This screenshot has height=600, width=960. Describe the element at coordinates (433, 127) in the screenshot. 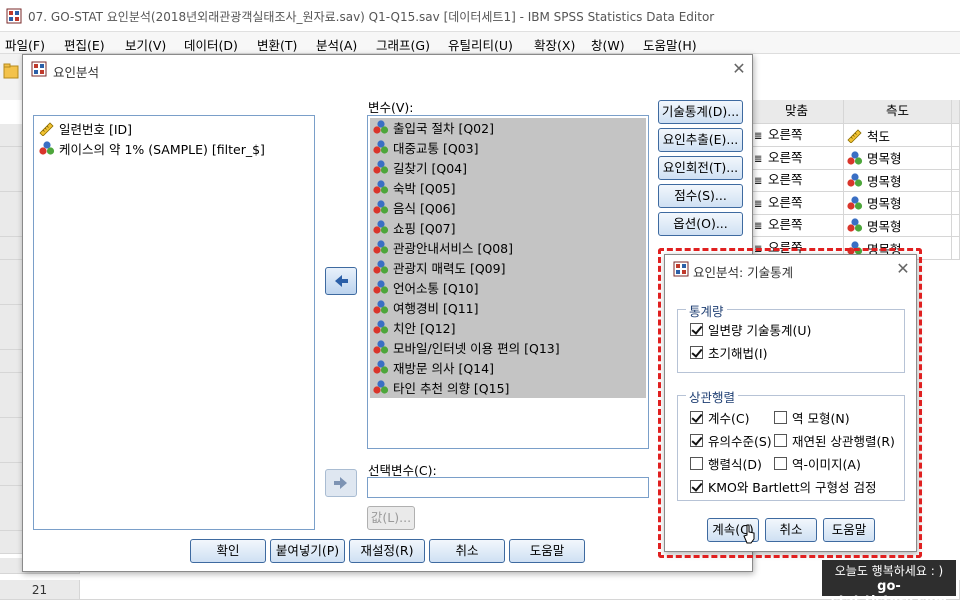

I see `variable-item: 출입국 절차 [Q02]` at that location.